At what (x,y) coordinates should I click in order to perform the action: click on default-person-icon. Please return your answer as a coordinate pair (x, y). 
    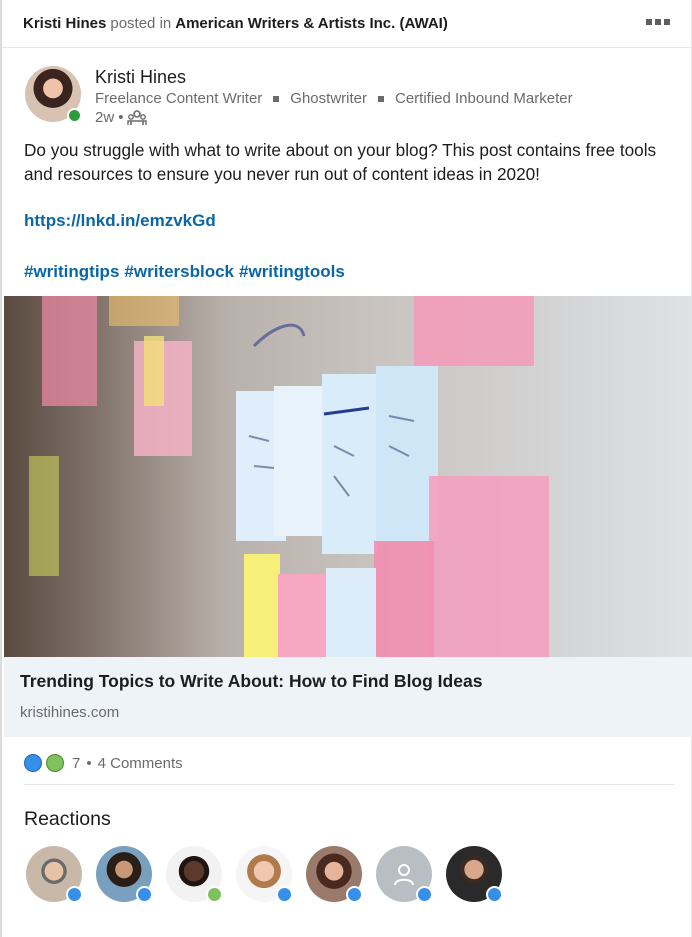
    Looking at the image, I should click on (404, 875).